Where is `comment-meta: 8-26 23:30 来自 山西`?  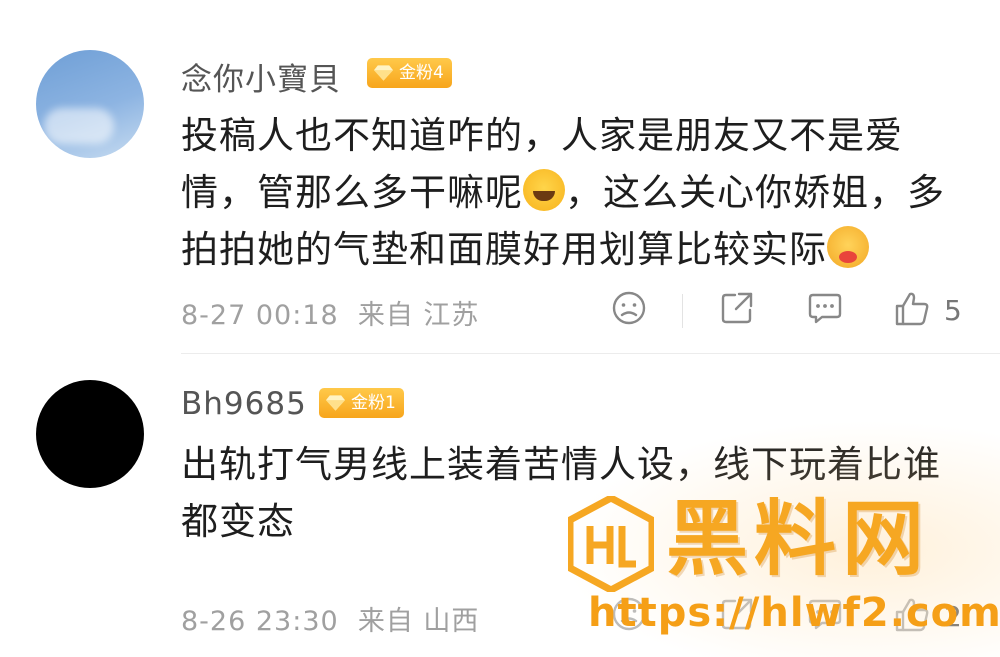 comment-meta: 8-26 23:30 来自 山西 is located at coordinates (330, 618).